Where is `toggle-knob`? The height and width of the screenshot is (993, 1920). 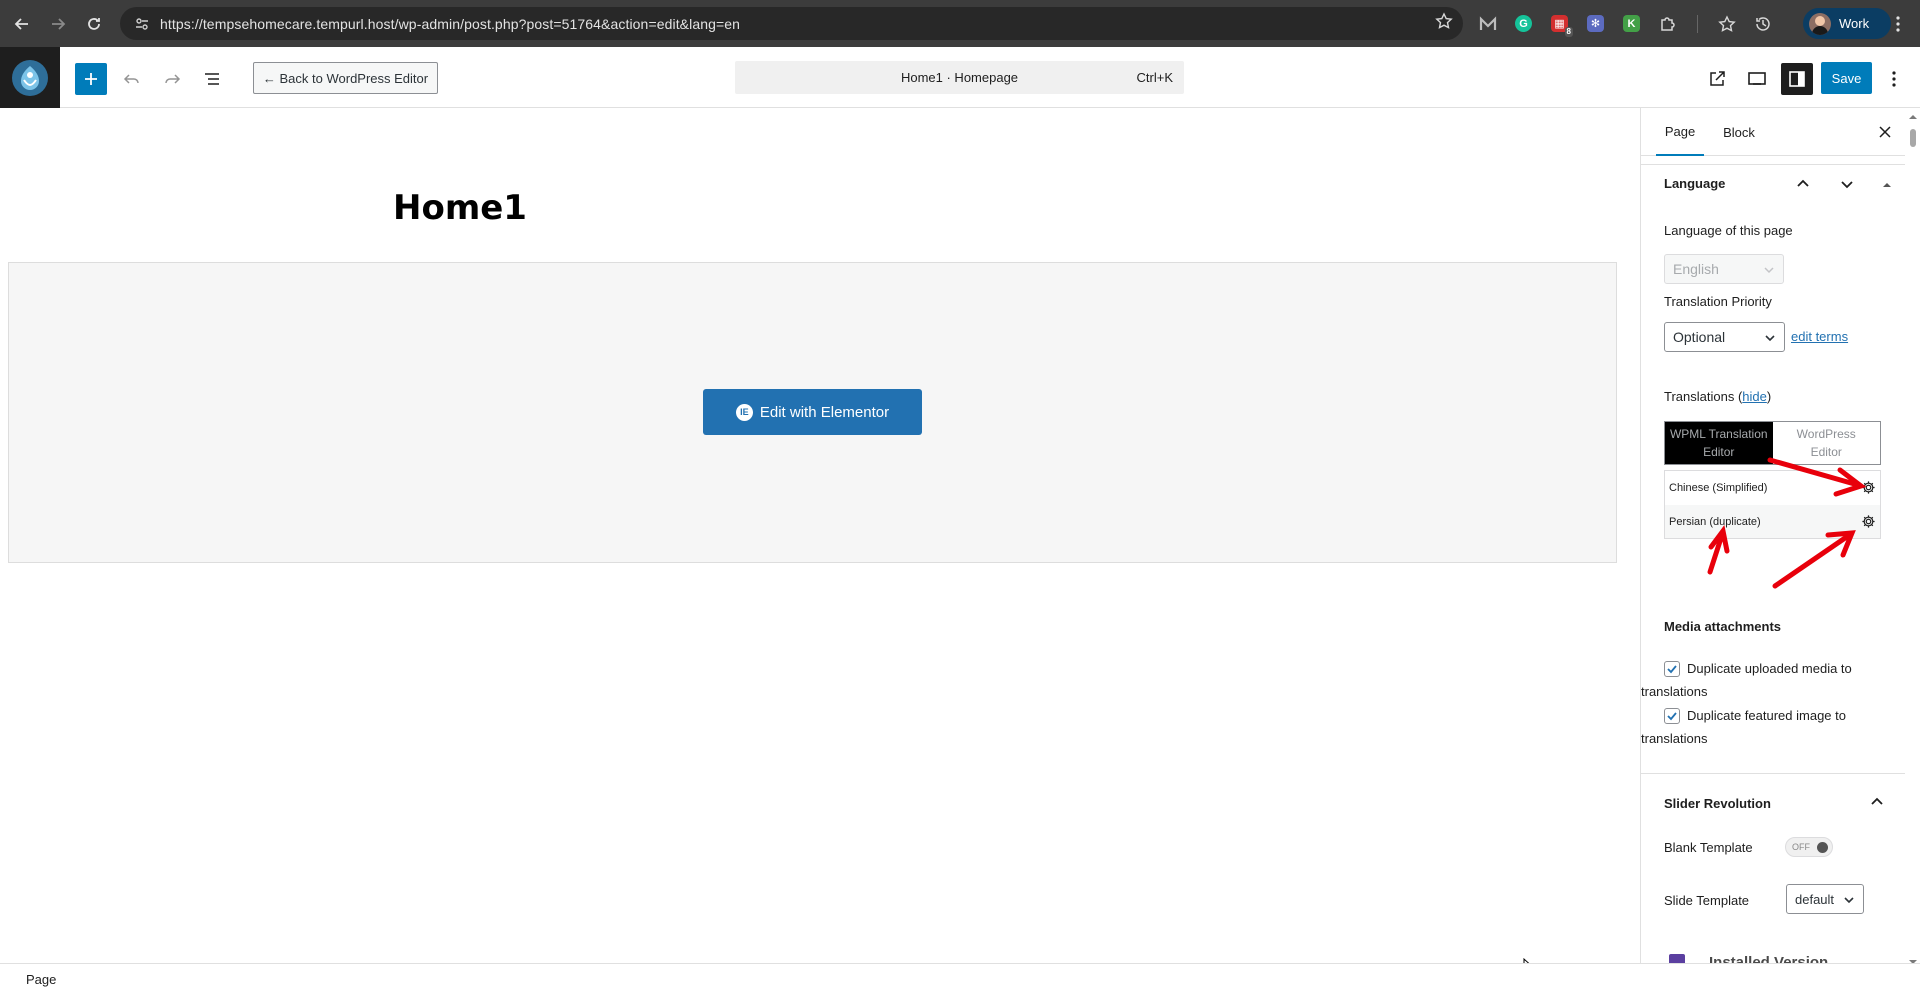
toggle-knob is located at coordinates (1822, 847).